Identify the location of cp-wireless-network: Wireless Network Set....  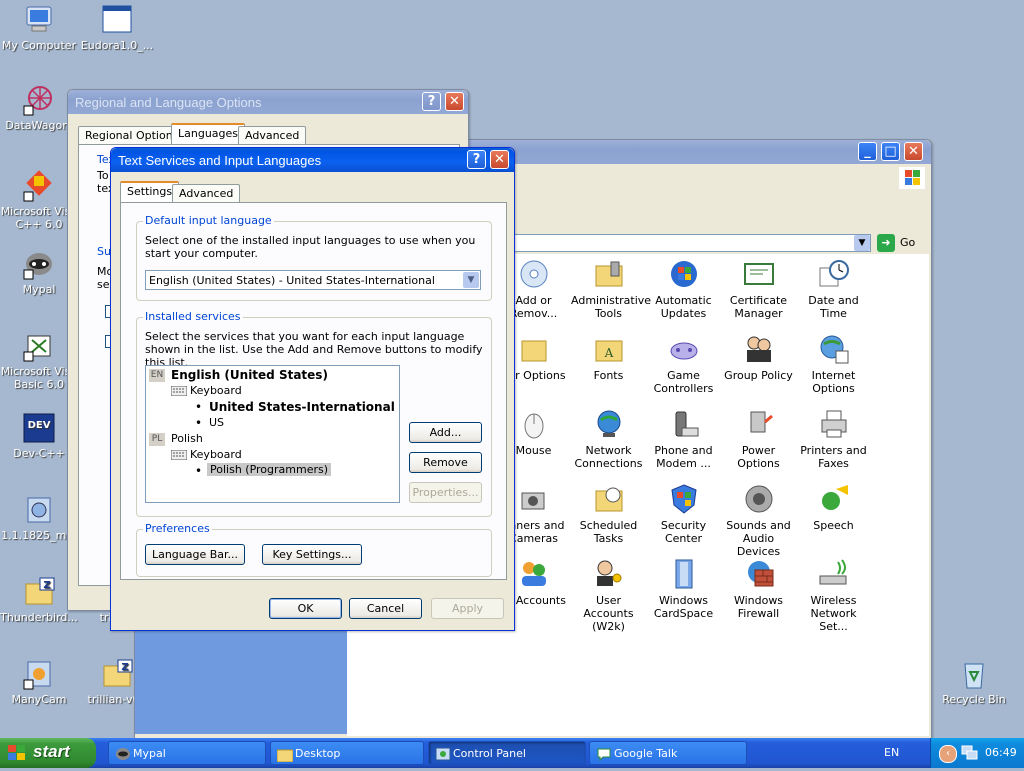
(833, 595).